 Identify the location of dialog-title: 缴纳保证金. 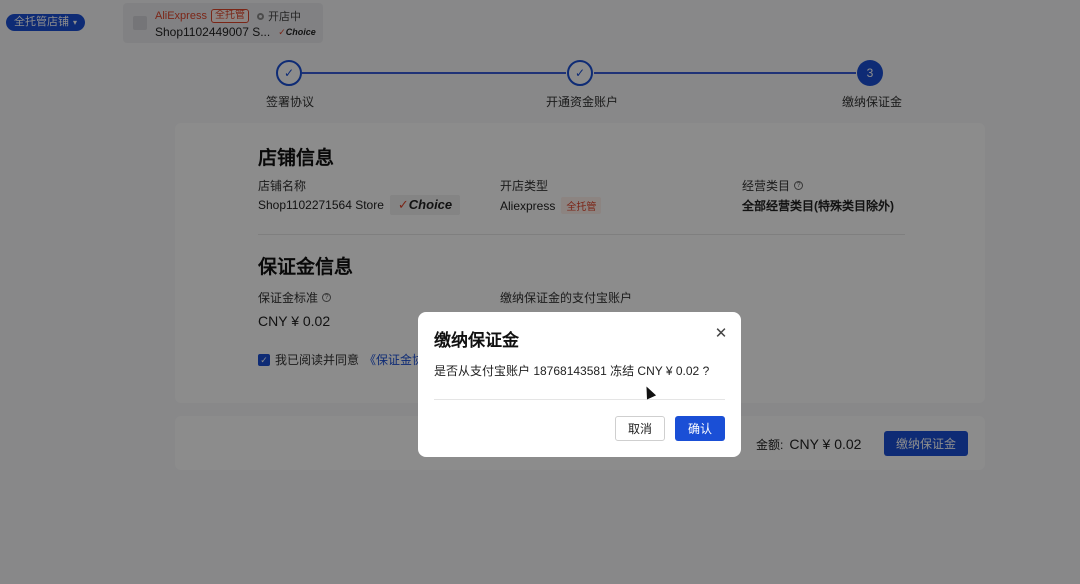
(476, 340).